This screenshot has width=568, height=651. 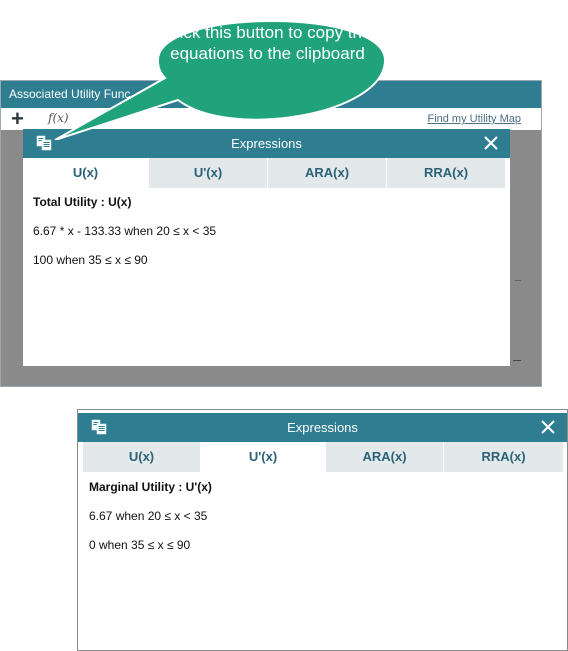 I want to click on equation-line: 100 when 35 ≤ x ≤ 90, so click(x=90, y=260).